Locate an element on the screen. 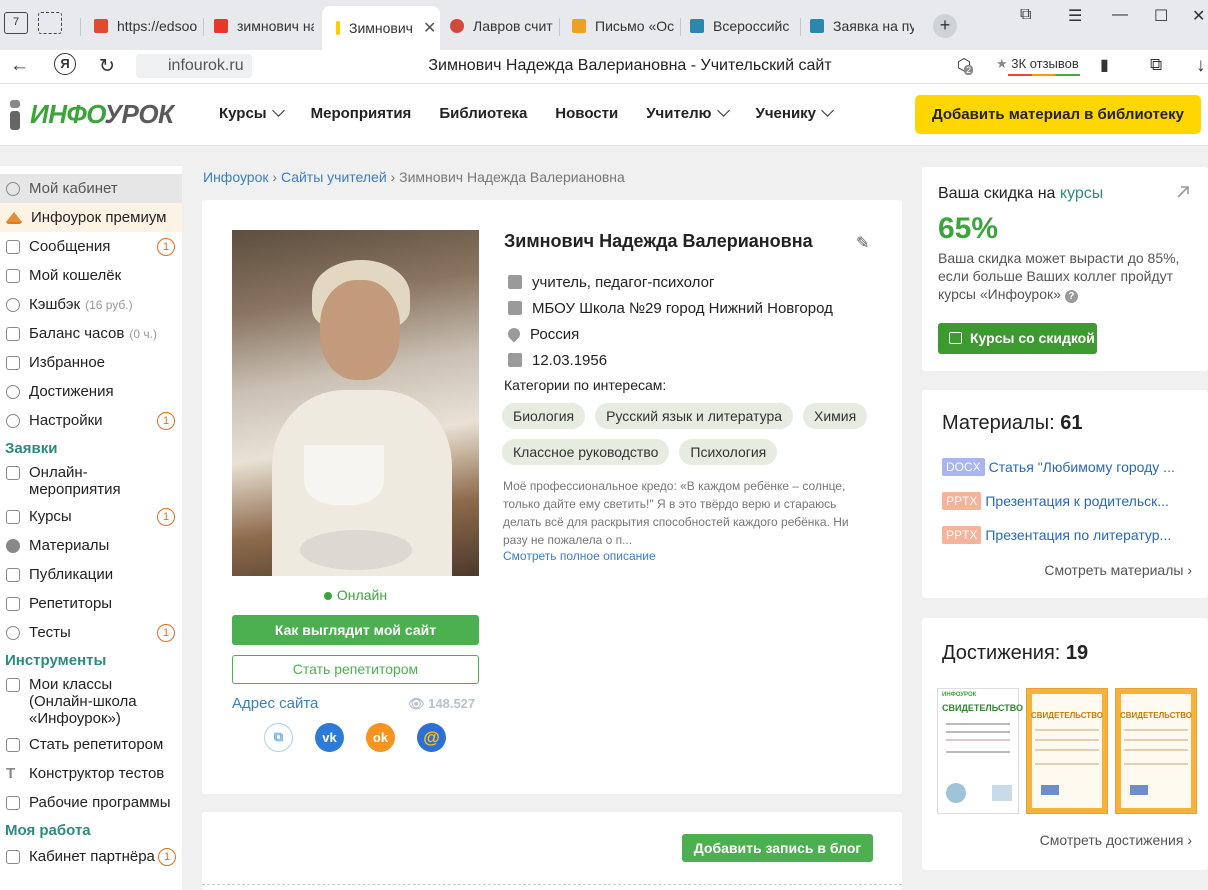 The height and width of the screenshot is (890, 1208). edit-pencil-icon: ✎ is located at coordinates (864, 242).